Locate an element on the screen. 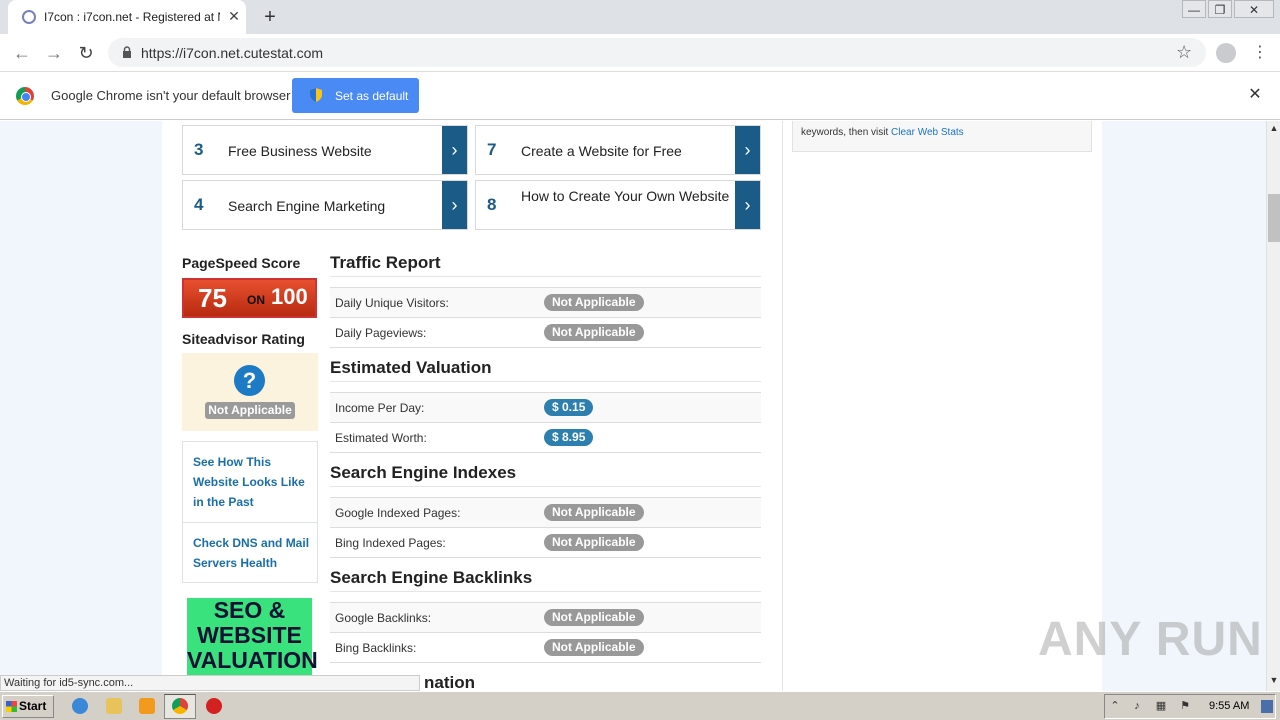  tray-expand-icon: ⌃ is located at coordinates (1115, 706).